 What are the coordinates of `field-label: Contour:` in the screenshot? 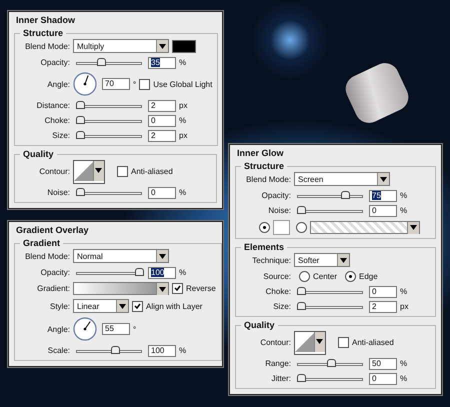 It's located at (54, 171).